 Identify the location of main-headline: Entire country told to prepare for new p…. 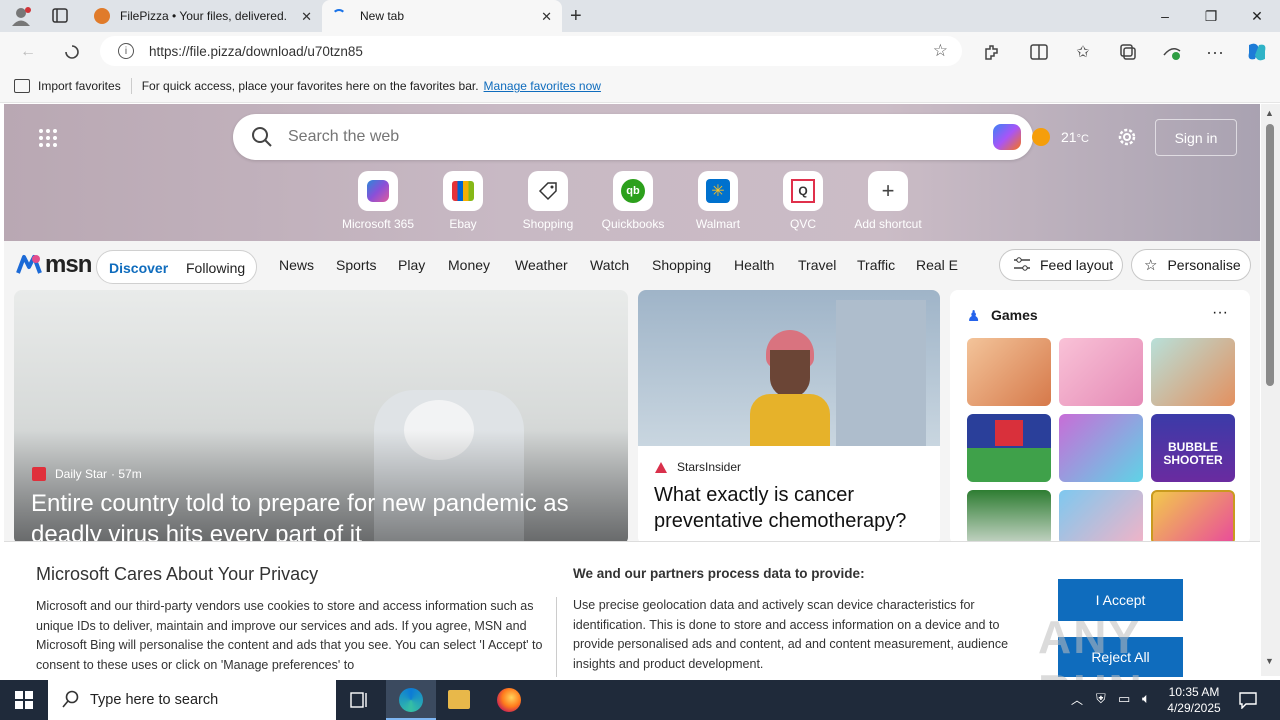
(326, 516).